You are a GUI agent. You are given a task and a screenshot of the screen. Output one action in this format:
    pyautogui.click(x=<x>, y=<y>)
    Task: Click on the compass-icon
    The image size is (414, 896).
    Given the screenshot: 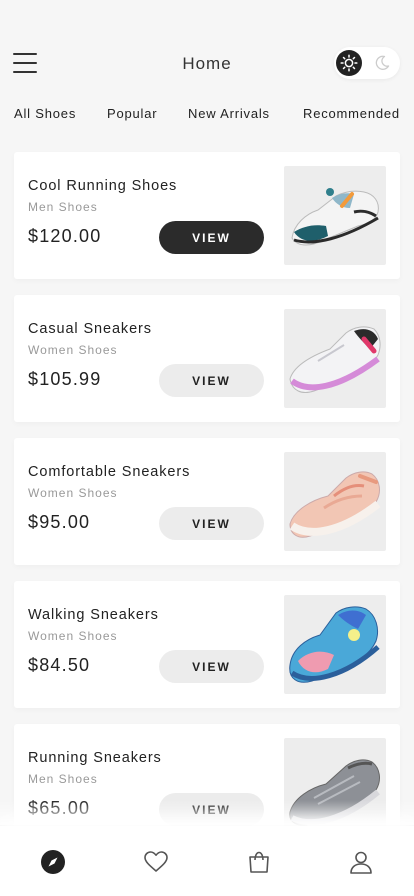 What is the action you would take?
    pyautogui.click(x=53, y=862)
    